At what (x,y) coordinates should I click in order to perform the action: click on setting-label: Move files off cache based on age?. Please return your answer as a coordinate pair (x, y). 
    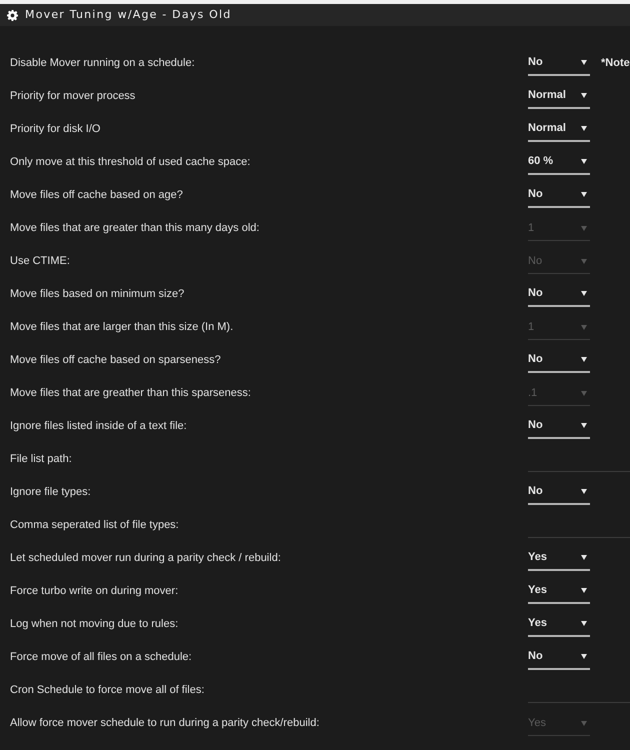
    Looking at the image, I should click on (96, 196).